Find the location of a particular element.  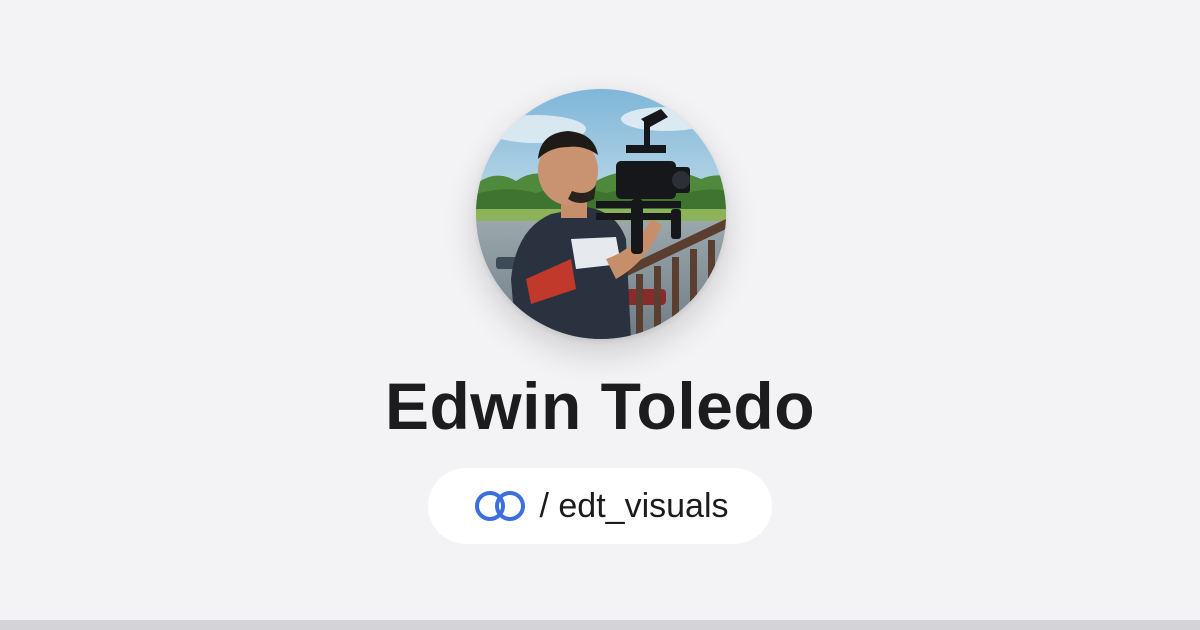

avatar-photo is located at coordinates (601, 214).